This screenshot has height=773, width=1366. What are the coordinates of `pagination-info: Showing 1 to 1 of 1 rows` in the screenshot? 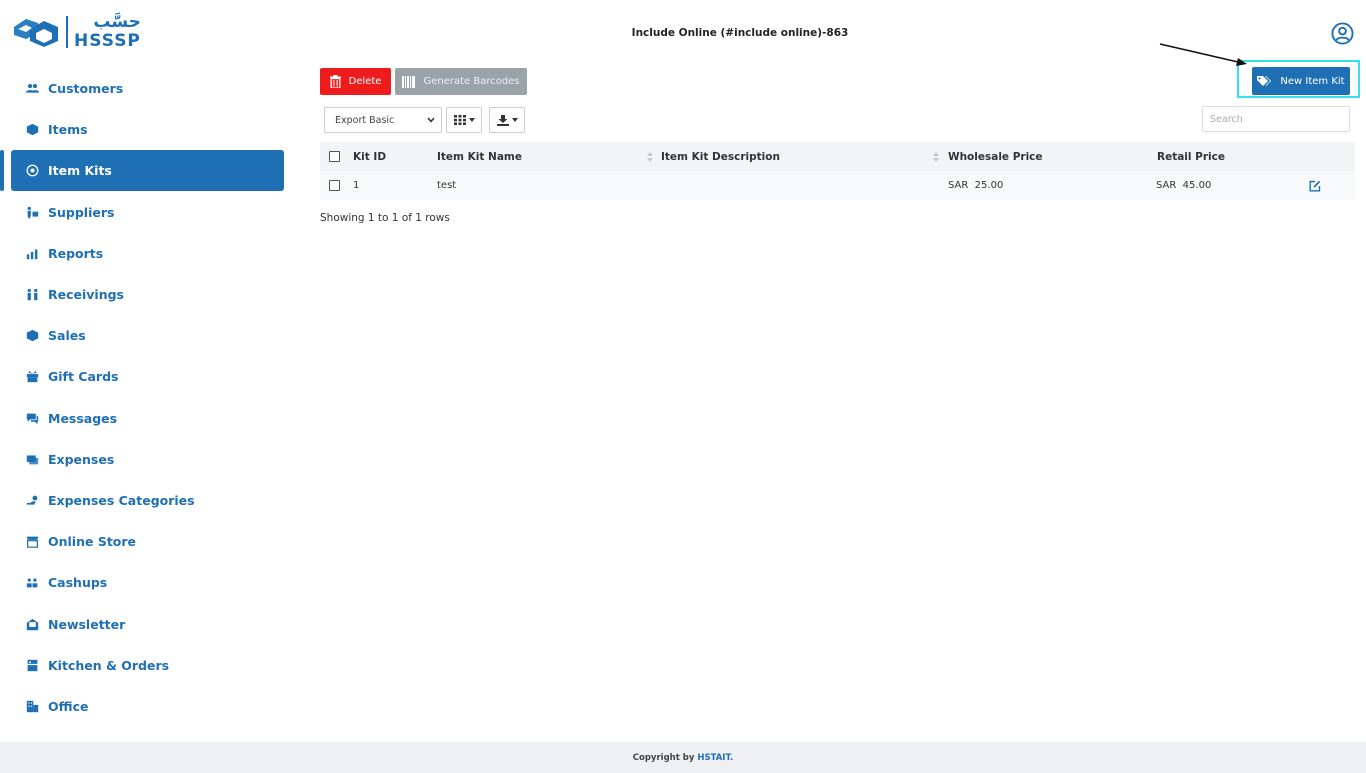 It's located at (385, 218).